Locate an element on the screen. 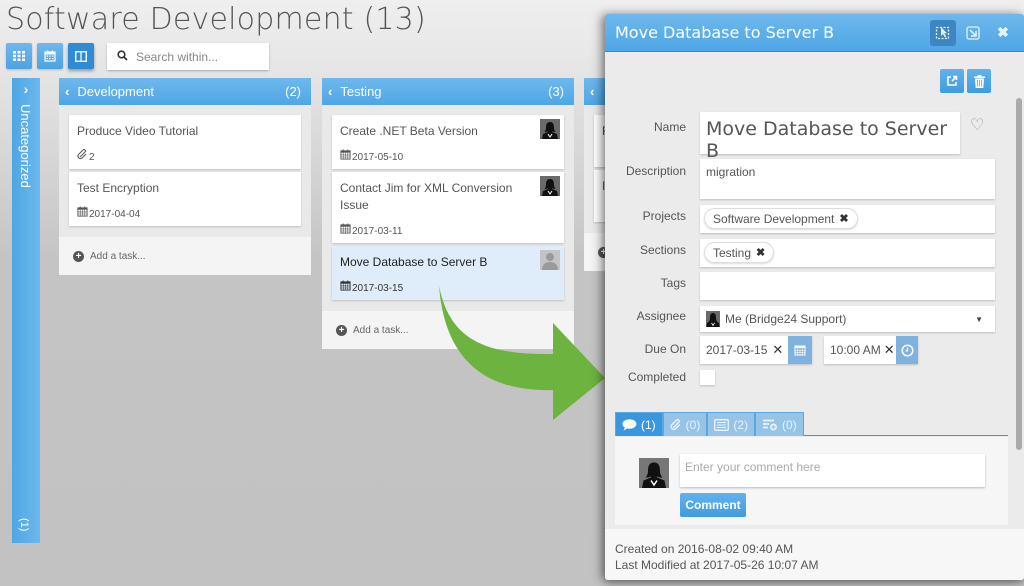  column-header: ‹ Development (2) is located at coordinates (185, 91).